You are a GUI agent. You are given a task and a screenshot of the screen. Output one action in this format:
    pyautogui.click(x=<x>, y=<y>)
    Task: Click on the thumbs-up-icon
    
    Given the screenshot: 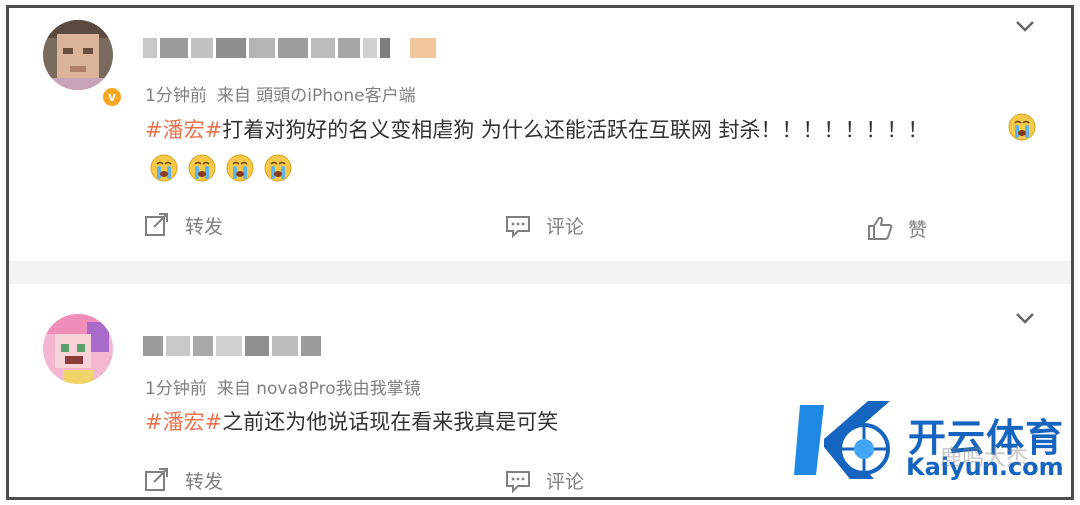 What is the action you would take?
    pyautogui.click(x=880, y=228)
    